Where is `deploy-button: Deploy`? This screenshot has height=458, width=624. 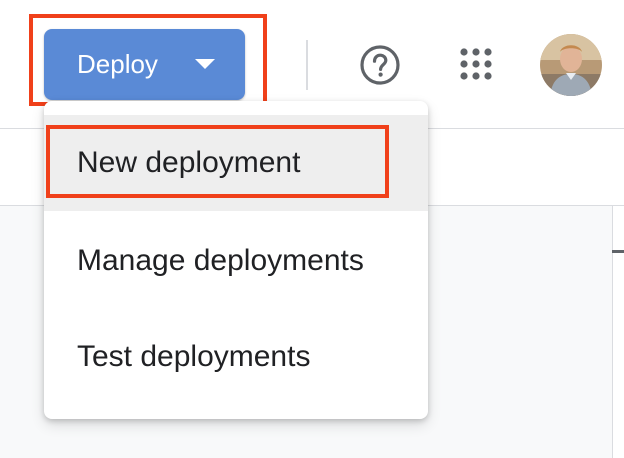
deploy-button: Deploy is located at coordinates (144, 64).